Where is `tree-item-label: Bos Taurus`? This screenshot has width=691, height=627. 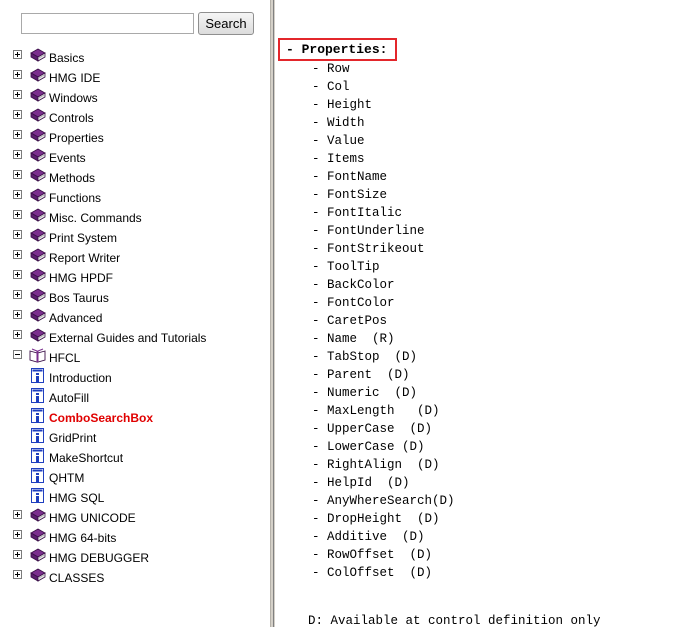
tree-item-label: Bos Taurus is located at coordinates (79, 298).